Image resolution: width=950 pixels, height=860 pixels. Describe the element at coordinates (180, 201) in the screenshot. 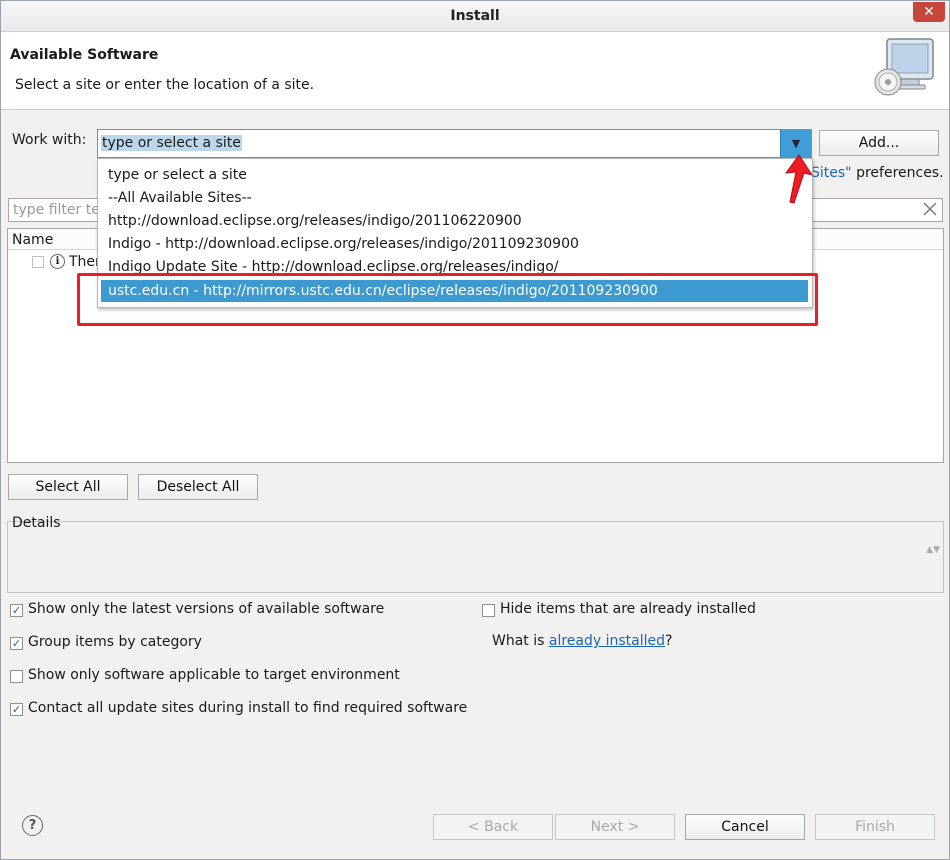

I see `dropdown-option: --All Available Sites--` at that location.